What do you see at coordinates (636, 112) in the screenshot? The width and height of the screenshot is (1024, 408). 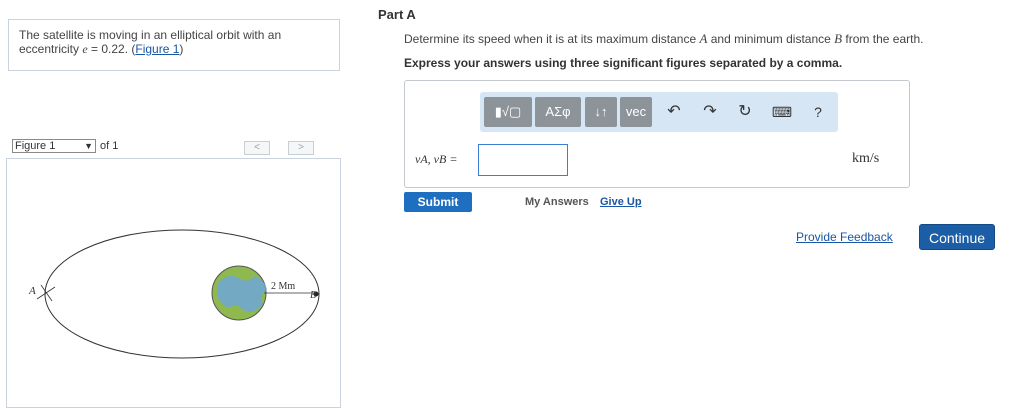 I see `vector-button: vec` at bounding box center [636, 112].